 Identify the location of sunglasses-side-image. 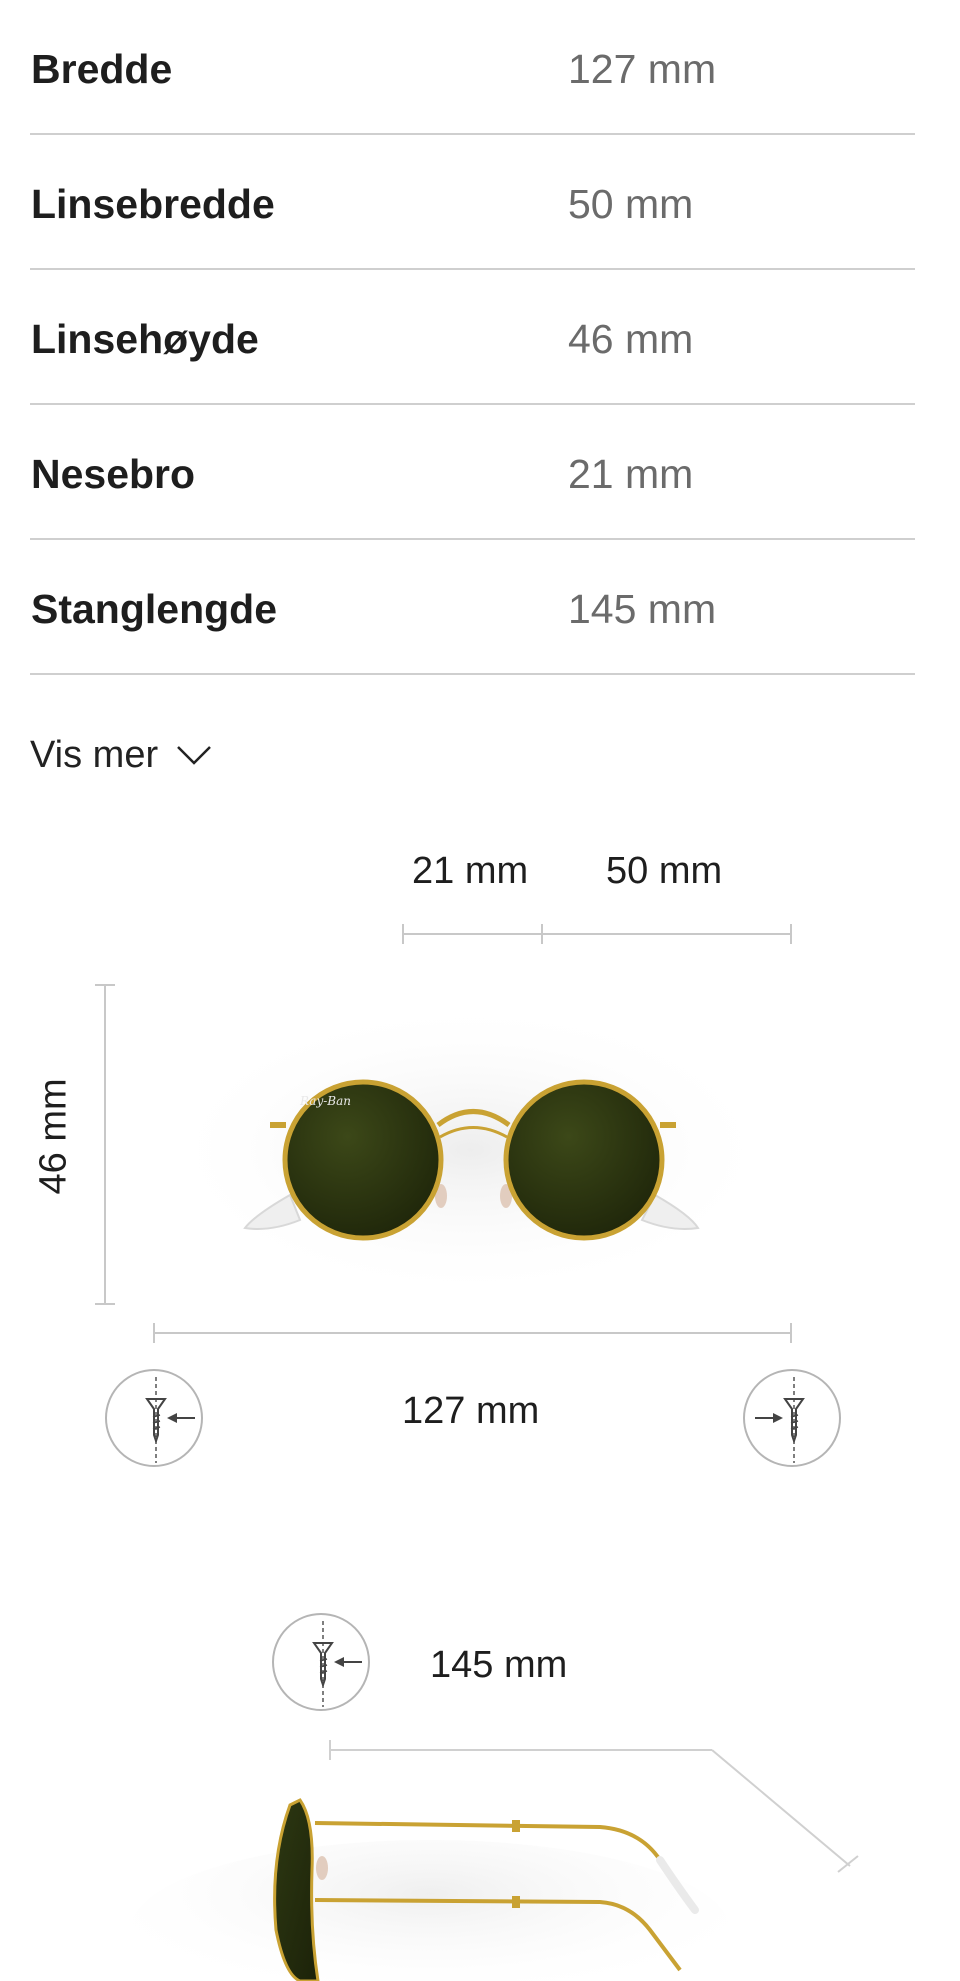
(430, 1889).